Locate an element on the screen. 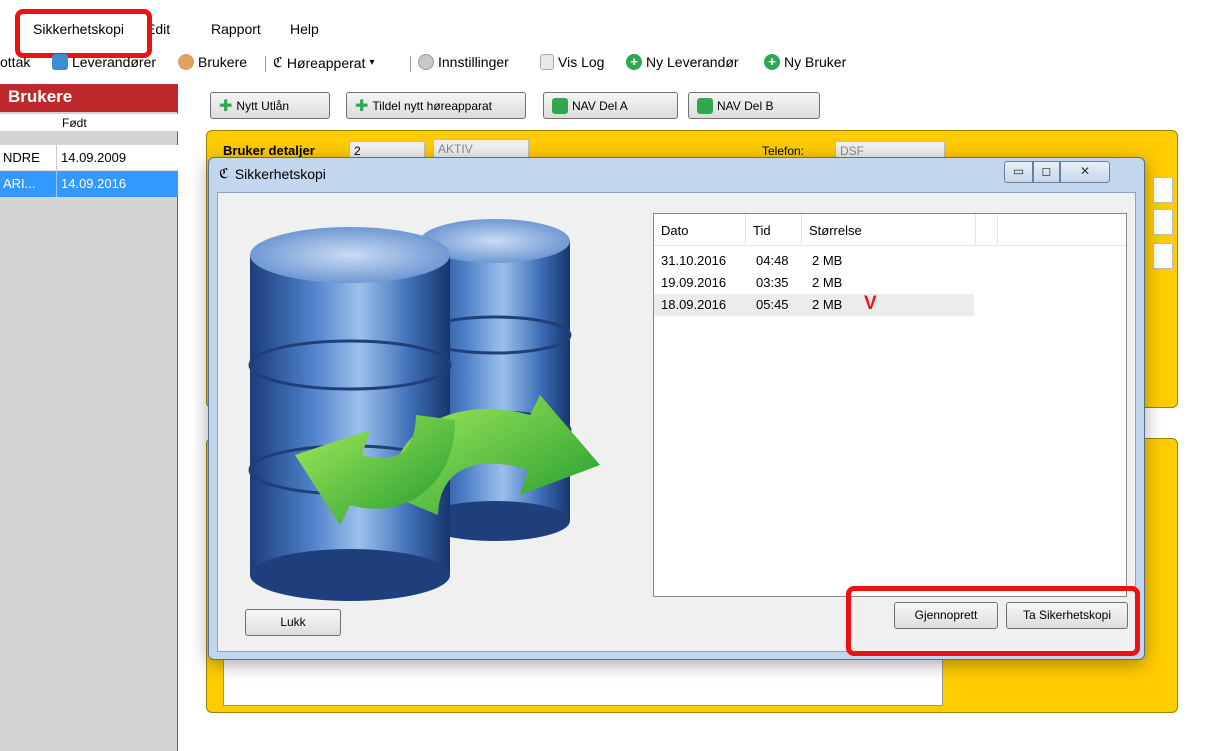 The width and height of the screenshot is (1205, 751). close-window-button: ✕ is located at coordinates (1085, 172).